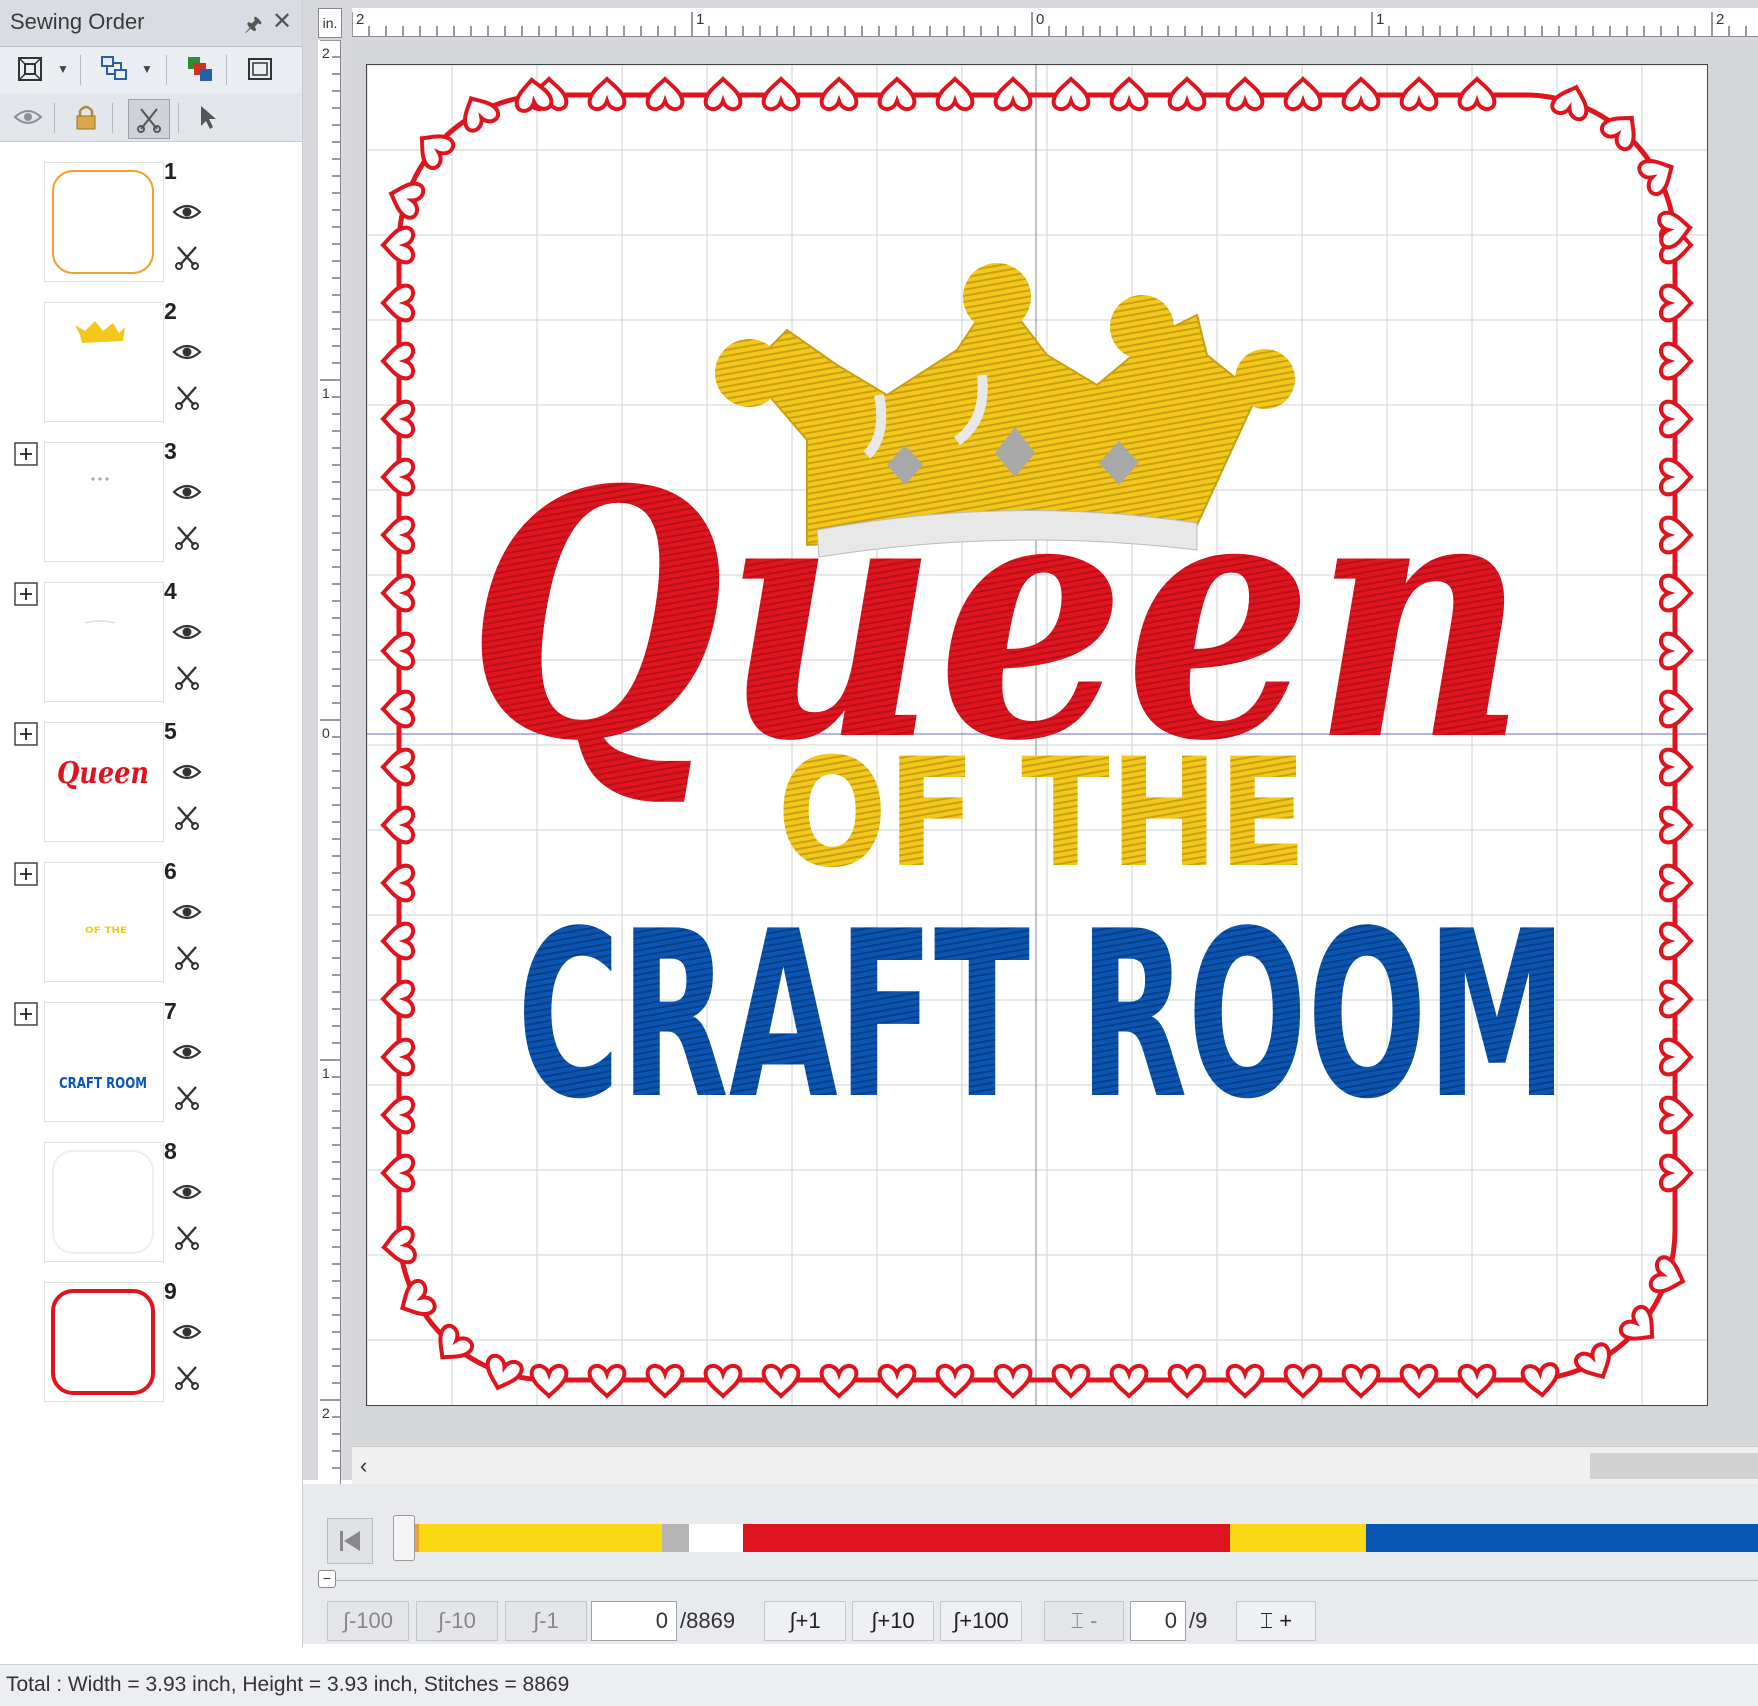 This screenshot has width=1758, height=1706. I want to click on item-number: 9, so click(170, 1291).